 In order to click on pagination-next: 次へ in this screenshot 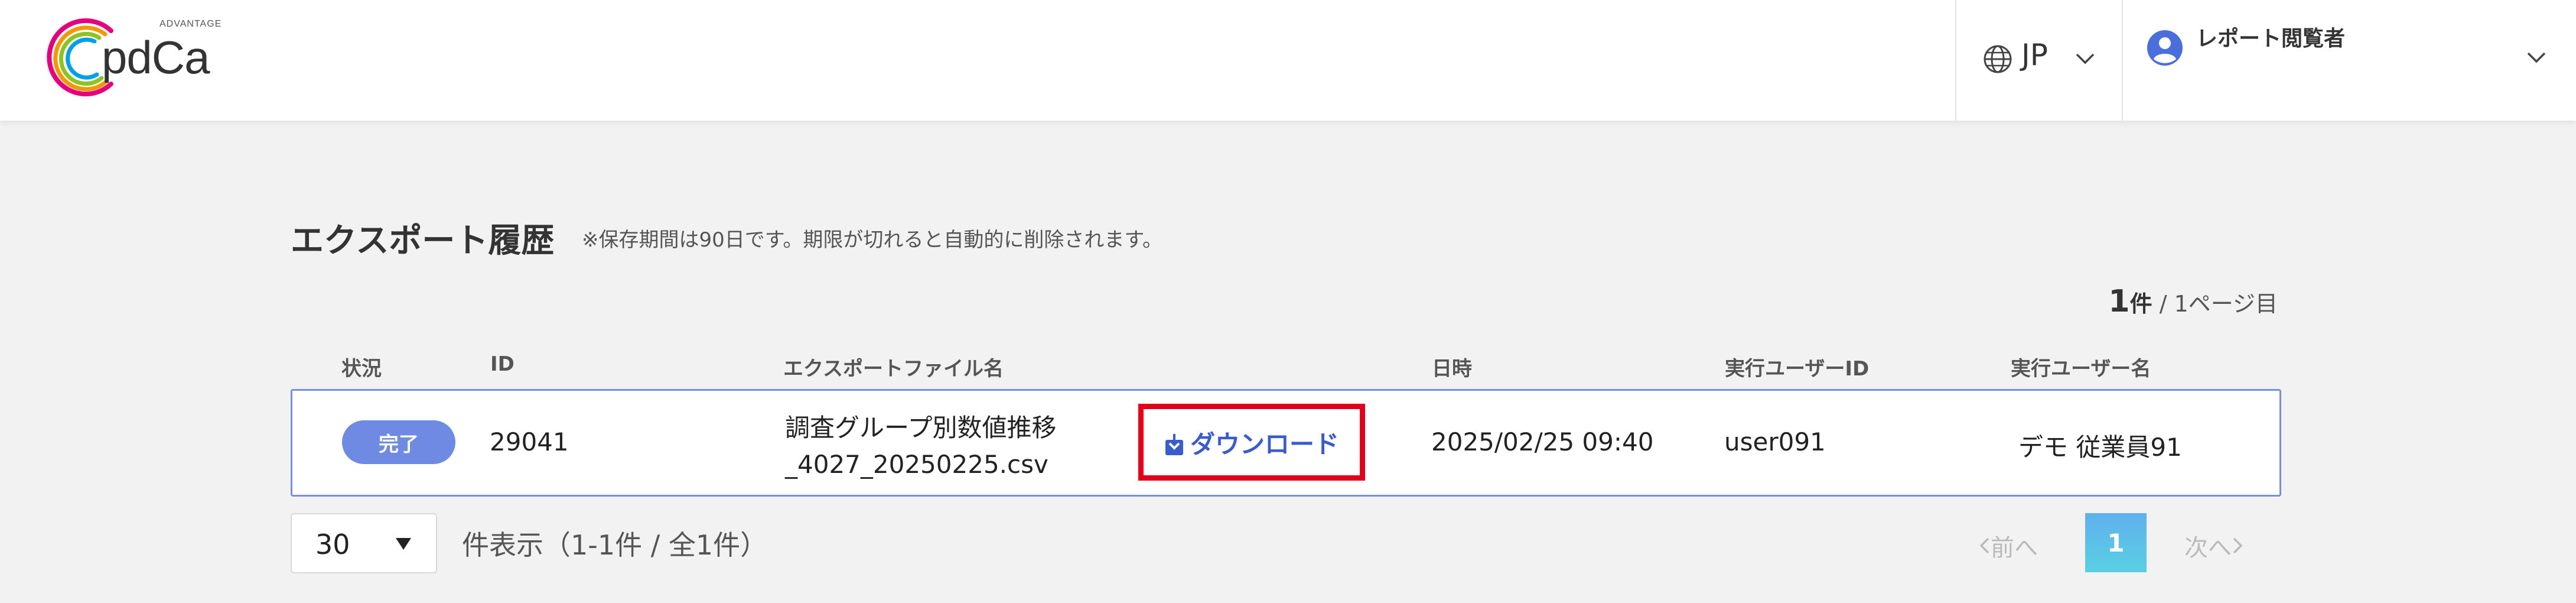, I will do `click(2213, 546)`.